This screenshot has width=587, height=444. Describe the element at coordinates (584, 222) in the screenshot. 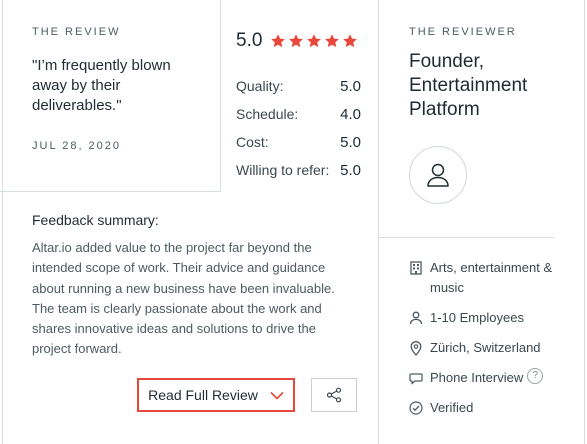

I see `right-border` at that location.